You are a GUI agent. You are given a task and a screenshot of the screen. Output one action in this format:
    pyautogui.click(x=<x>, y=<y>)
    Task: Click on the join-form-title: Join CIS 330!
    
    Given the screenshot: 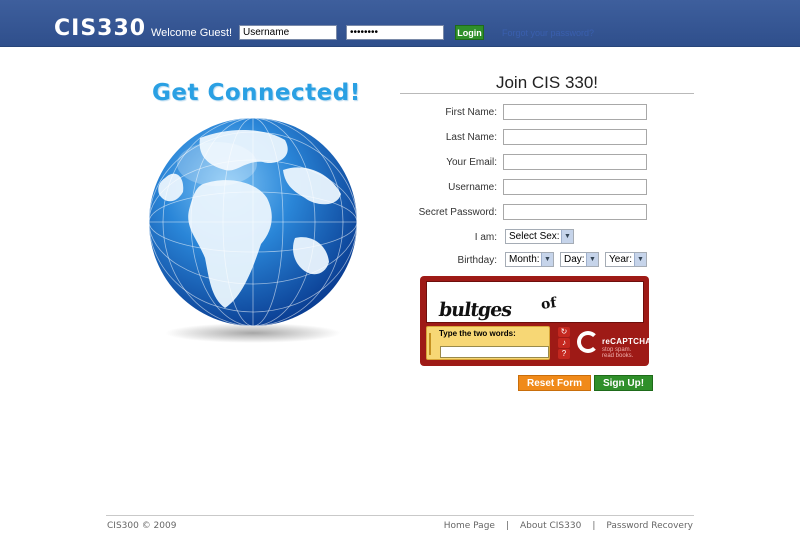 What is the action you would take?
    pyautogui.click(x=547, y=82)
    